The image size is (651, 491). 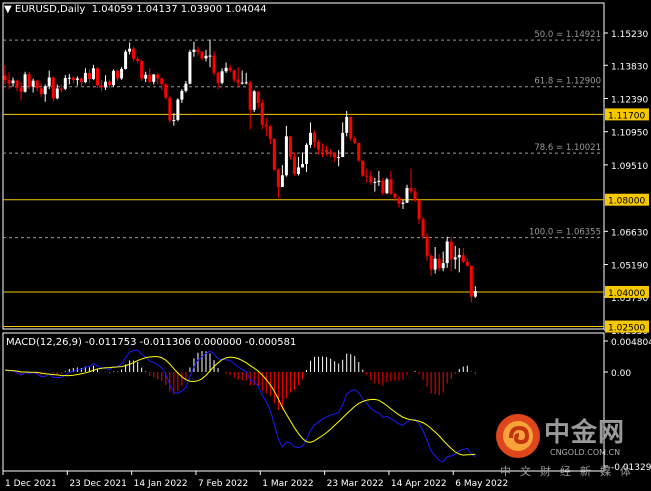 What do you see at coordinates (8, 9) in the screenshot?
I see `dropdown-triangle-icon: ▼` at bounding box center [8, 9].